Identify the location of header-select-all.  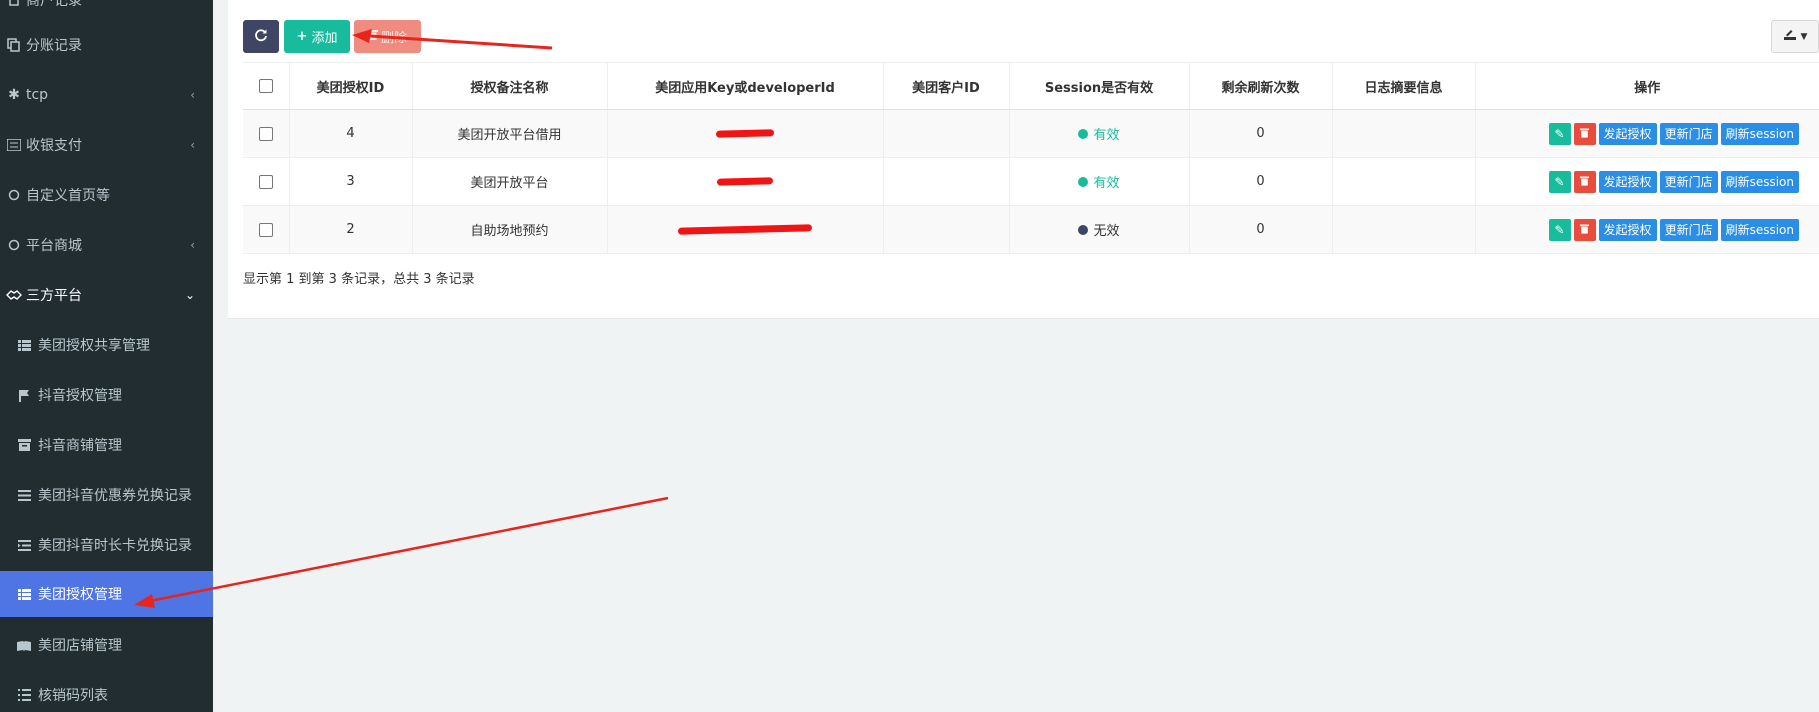
(266, 86).